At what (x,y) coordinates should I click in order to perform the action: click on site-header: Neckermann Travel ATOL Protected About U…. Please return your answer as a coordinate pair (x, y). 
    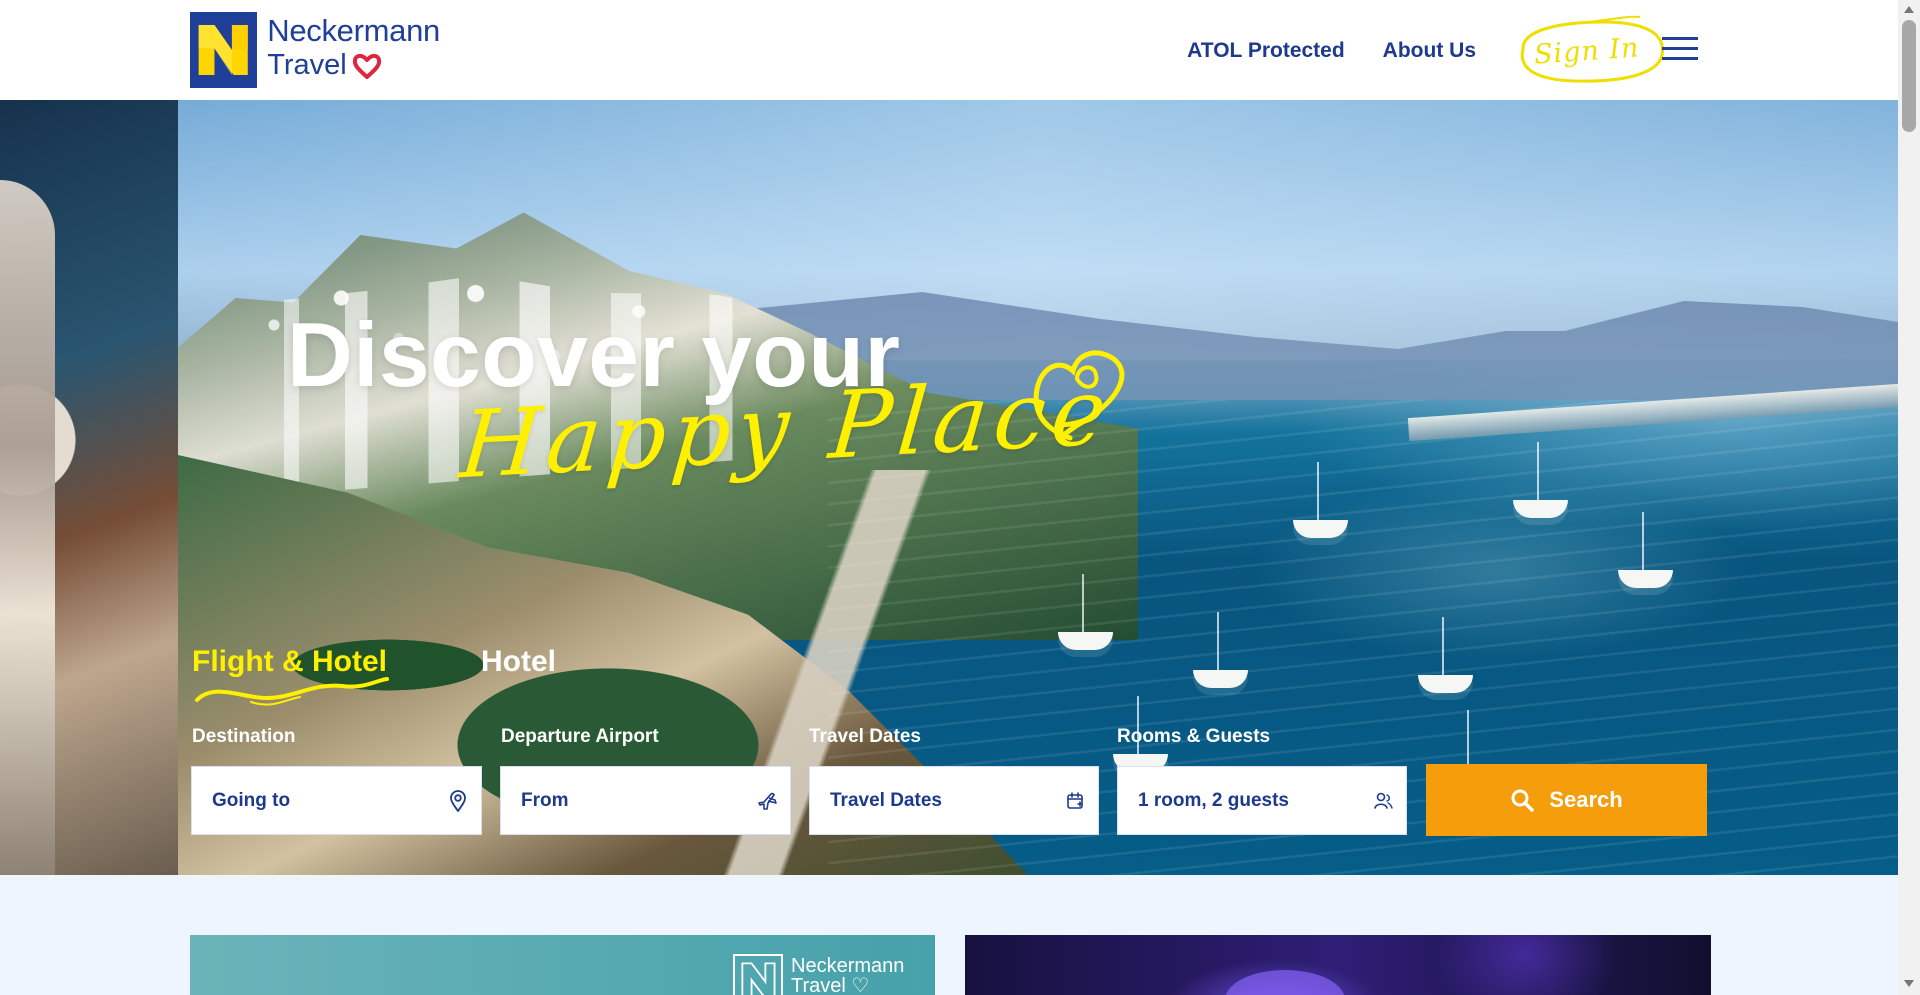
    Looking at the image, I should click on (949, 50).